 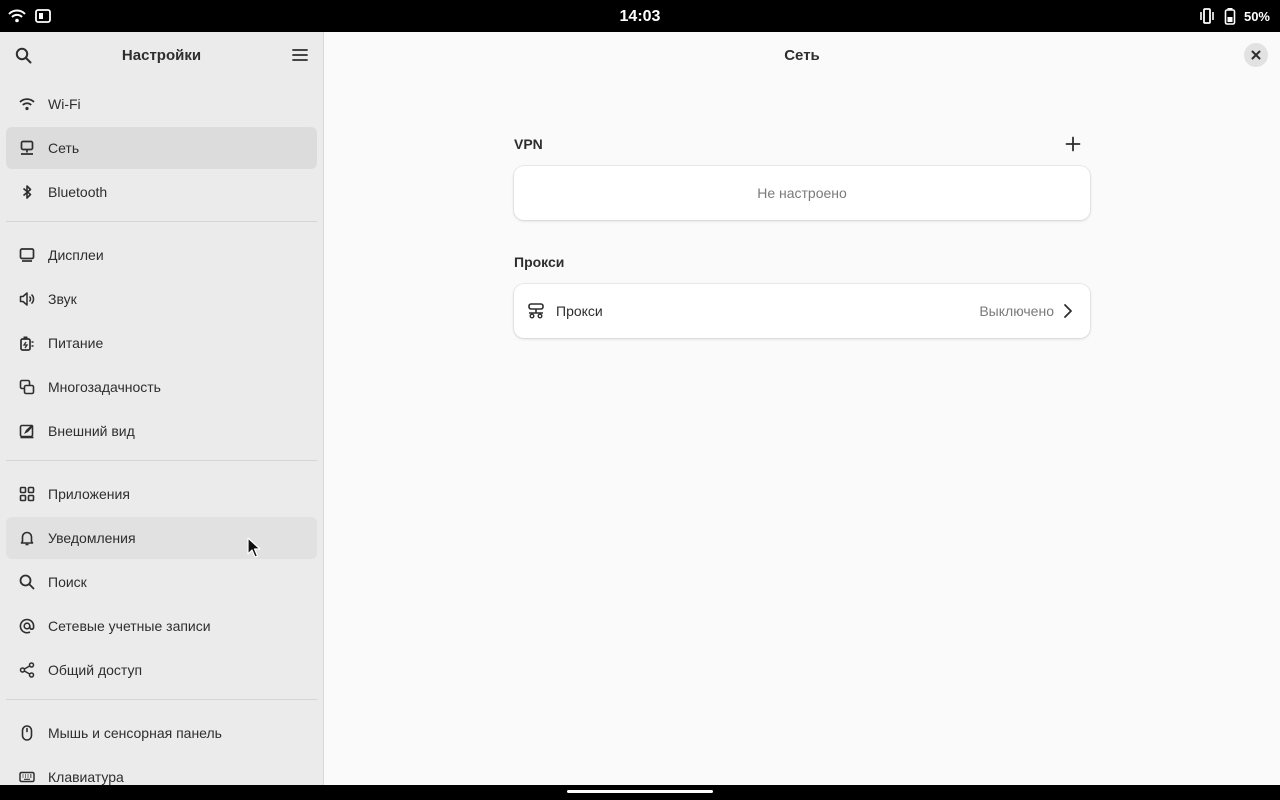 What do you see at coordinates (161, 770) in the screenshot?
I see `sidebar-item-keyboard: Клавиатура` at bounding box center [161, 770].